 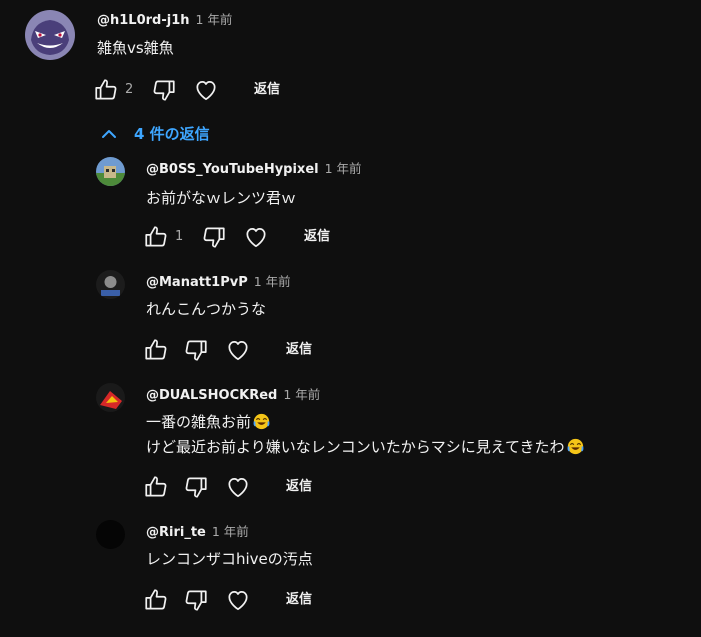 What do you see at coordinates (109, 134) in the screenshot?
I see `chevron-up-icon` at bounding box center [109, 134].